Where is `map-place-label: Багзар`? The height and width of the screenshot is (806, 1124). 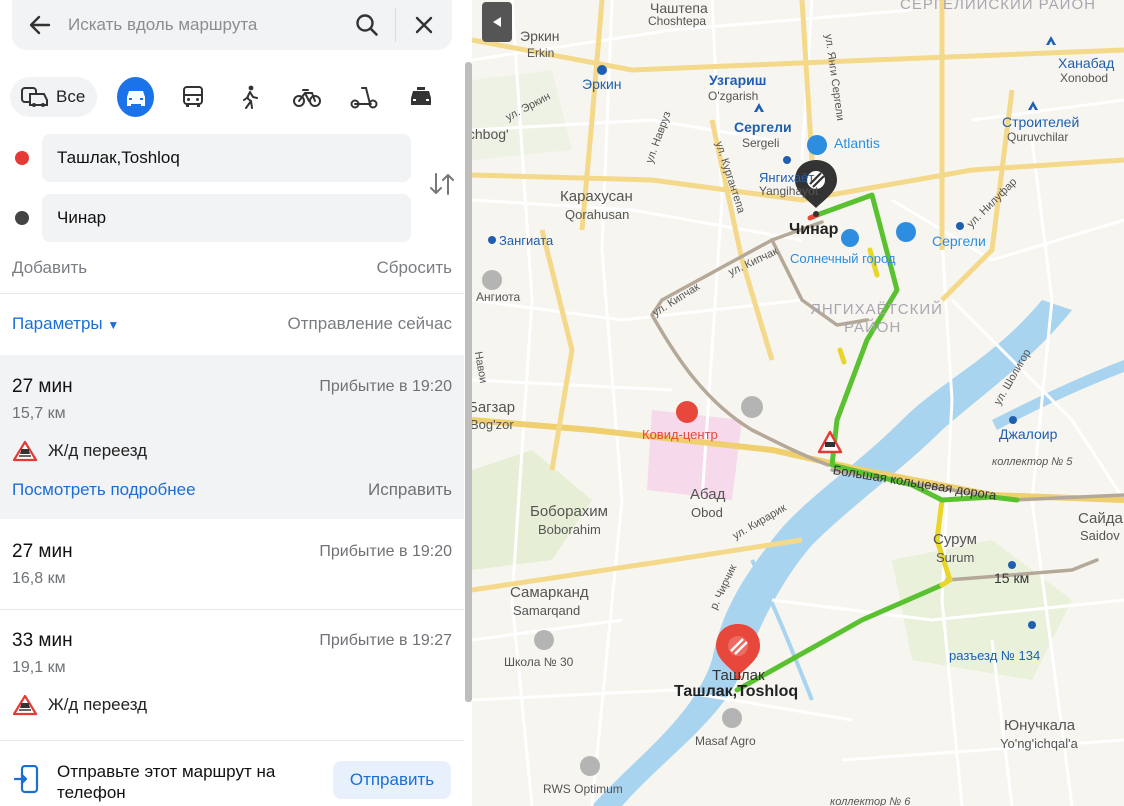 map-place-label: Багзар is located at coordinates (494, 407).